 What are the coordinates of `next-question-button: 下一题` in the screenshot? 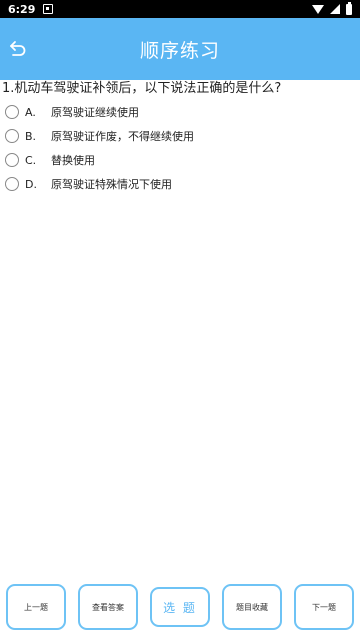 It's located at (324, 607).